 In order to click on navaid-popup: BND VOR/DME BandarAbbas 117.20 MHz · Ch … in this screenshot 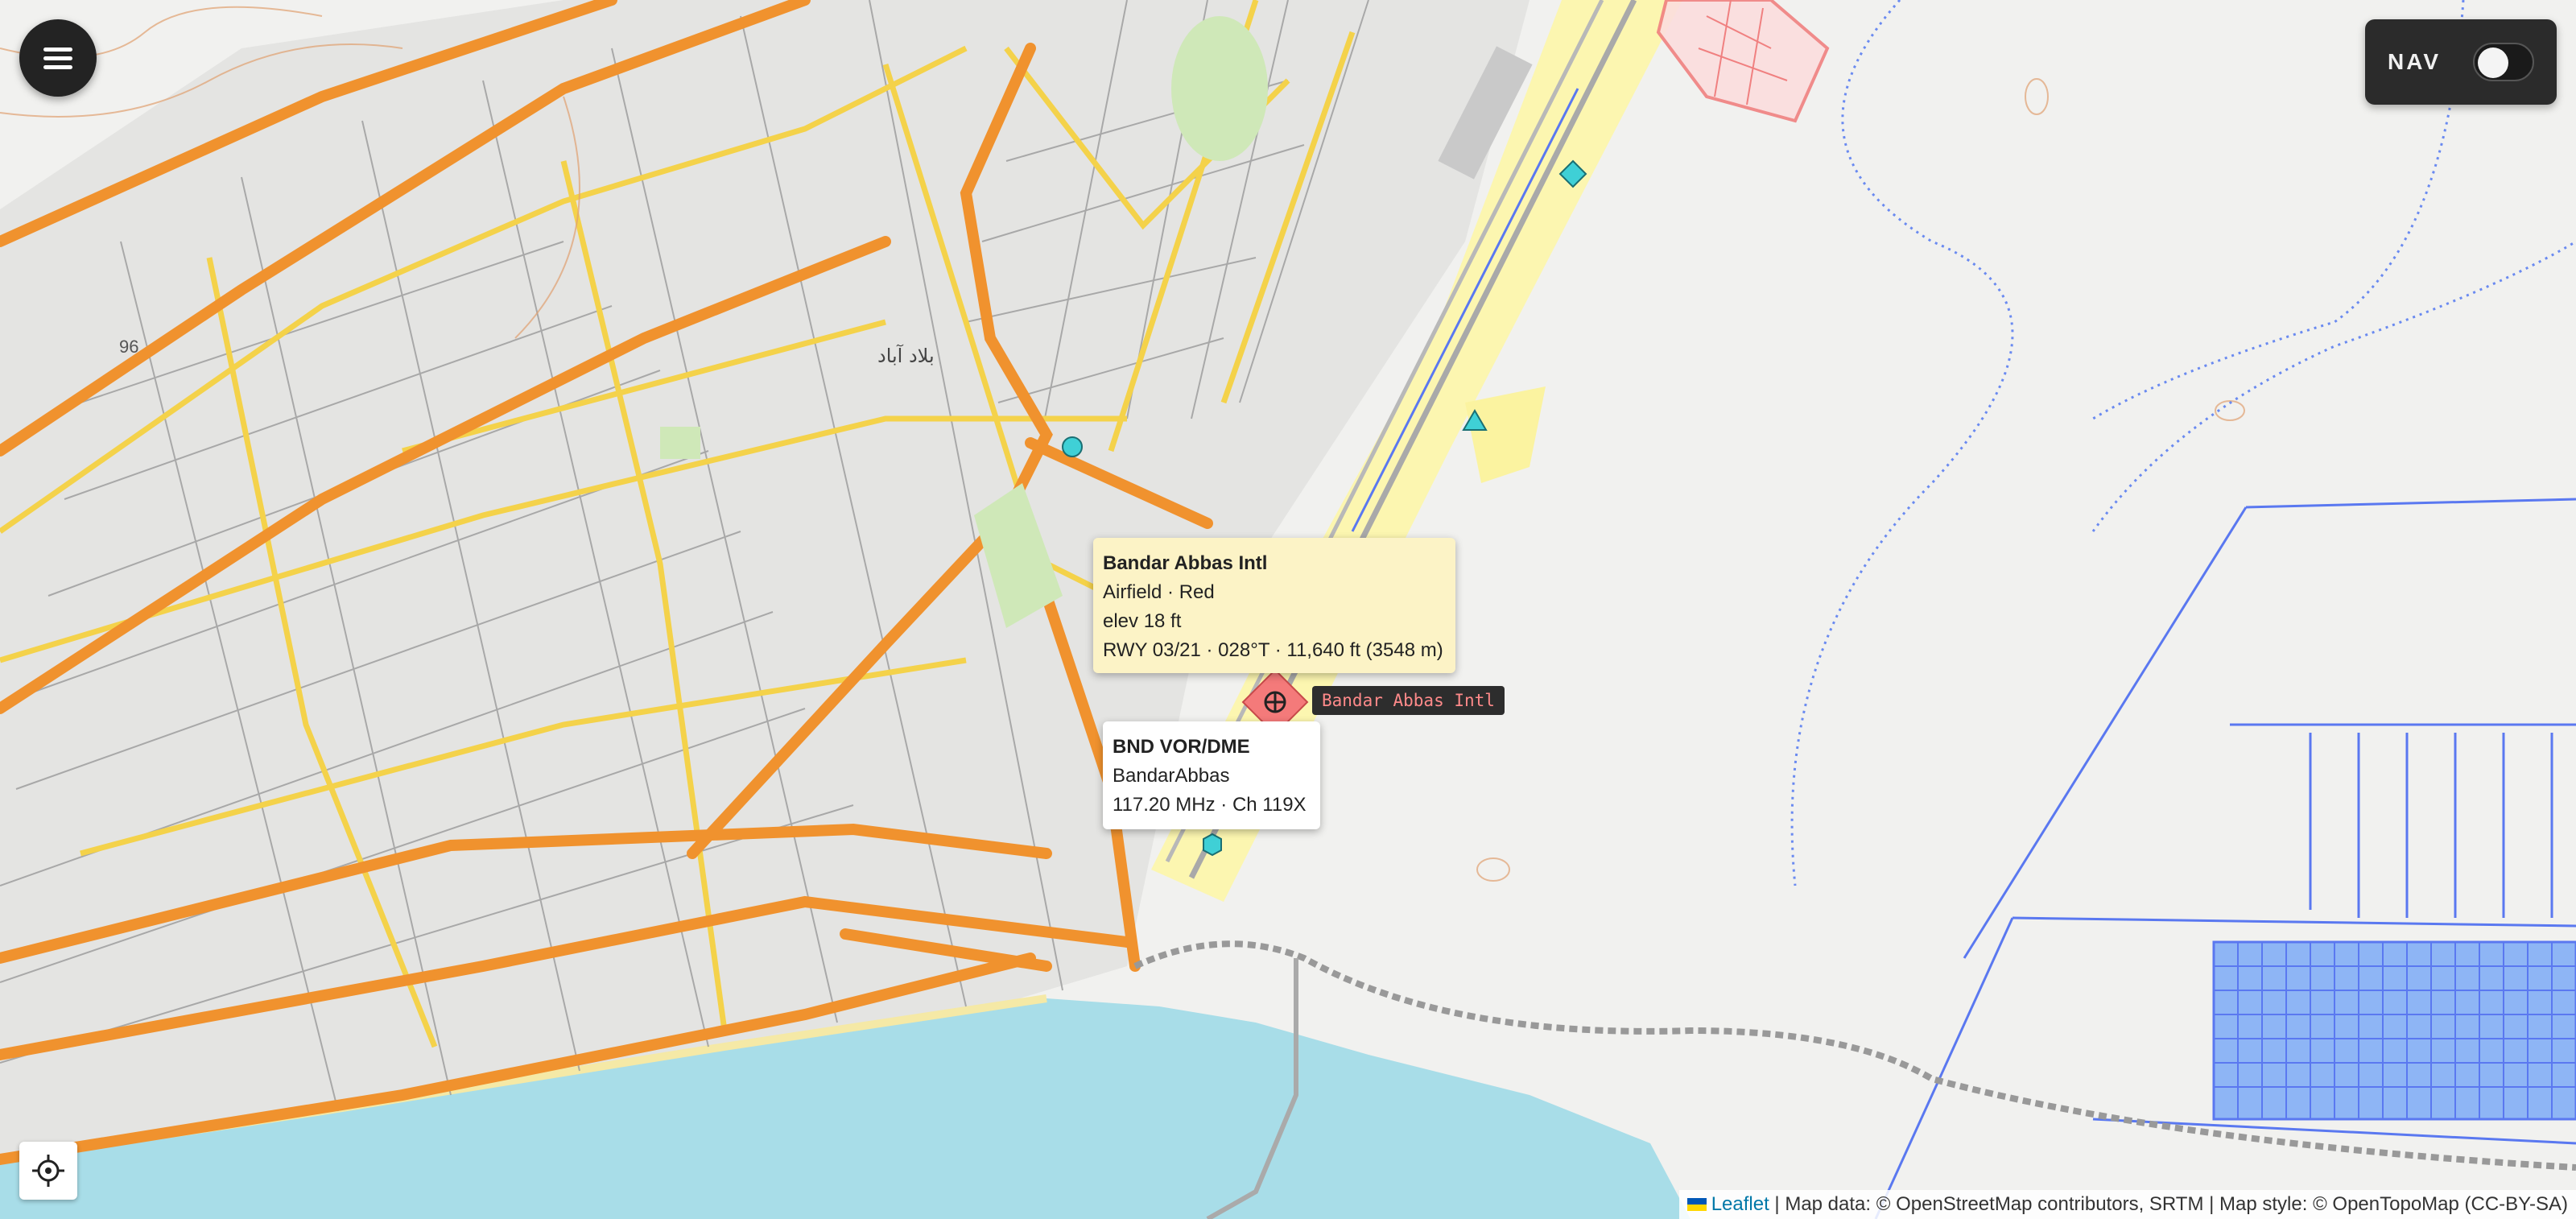, I will do `click(1211, 775)`.